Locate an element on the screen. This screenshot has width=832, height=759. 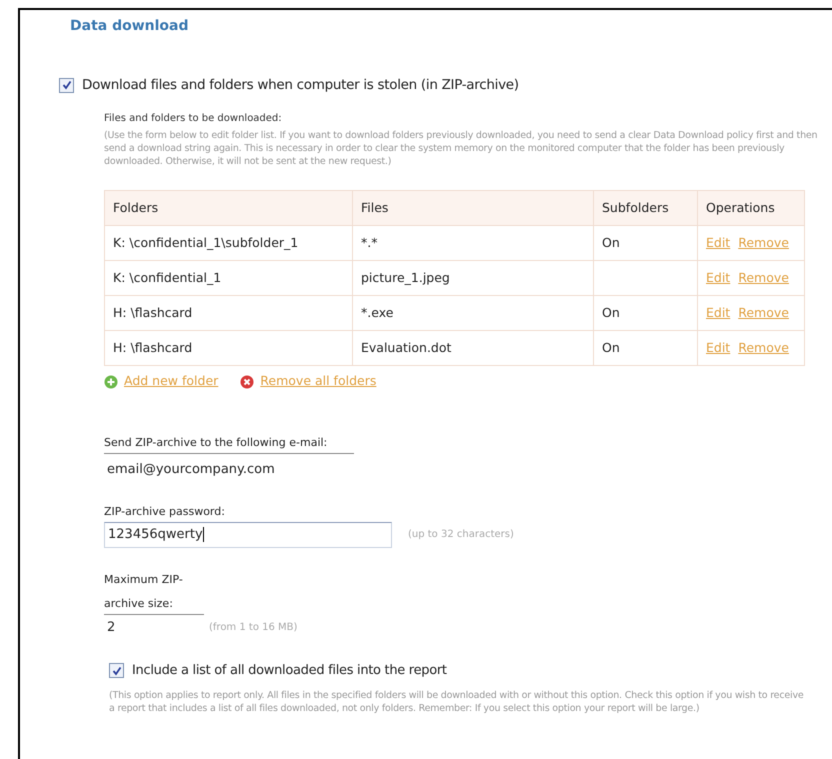
field-label: ZIP-archive password: is located at coordinates (164, 511).